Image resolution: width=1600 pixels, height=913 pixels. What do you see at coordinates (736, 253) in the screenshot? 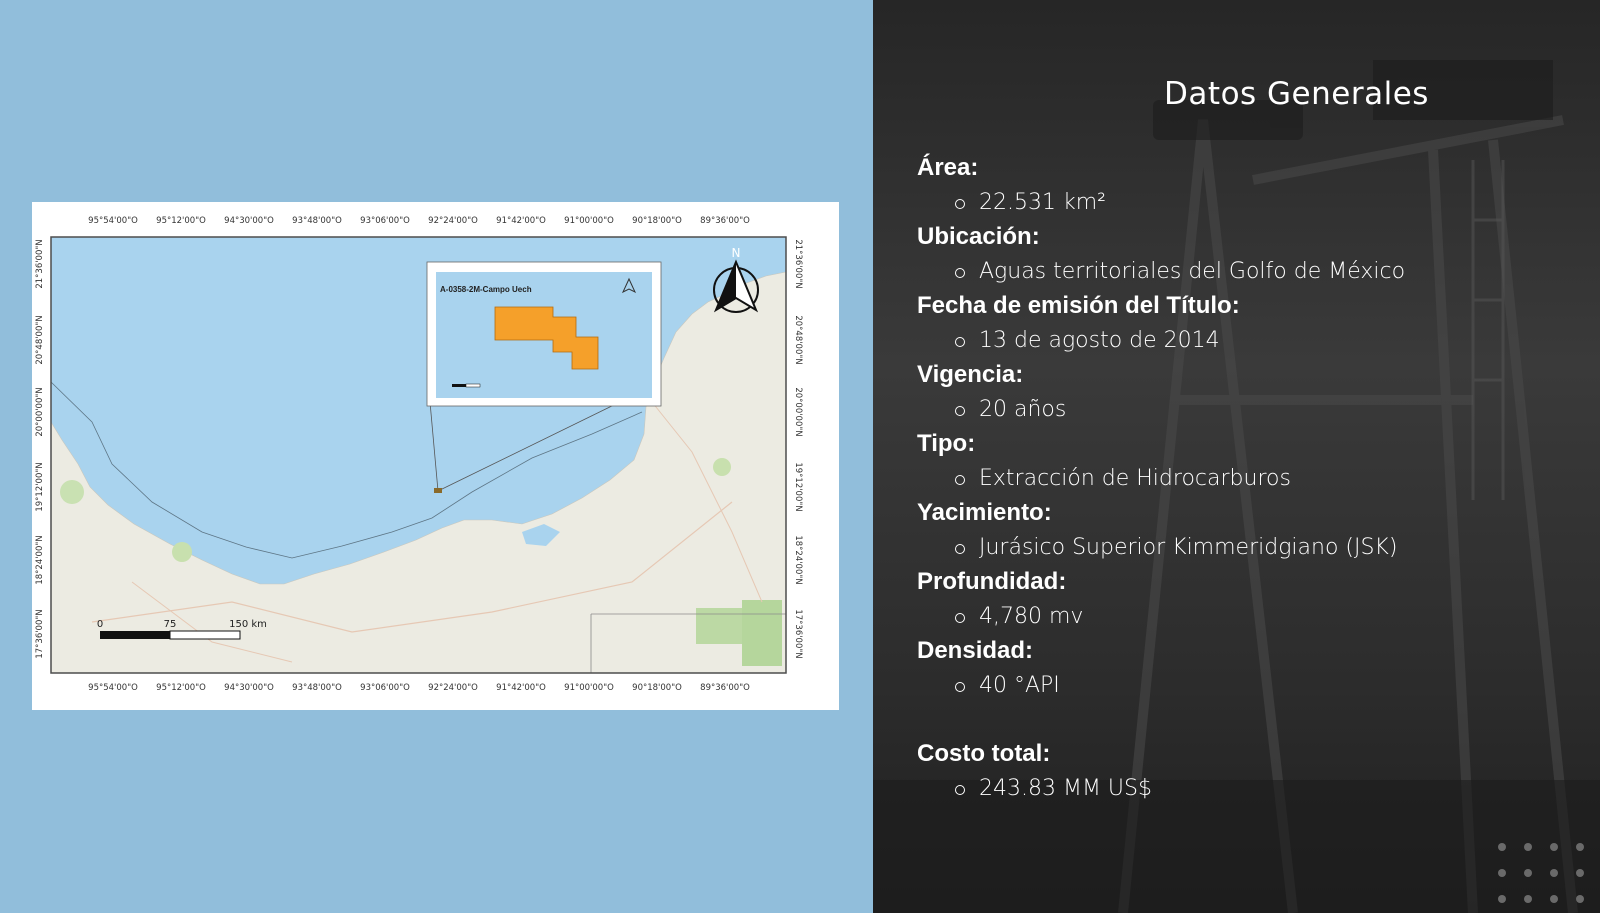
I see `north-label: N` at bounding box center [736, 253].